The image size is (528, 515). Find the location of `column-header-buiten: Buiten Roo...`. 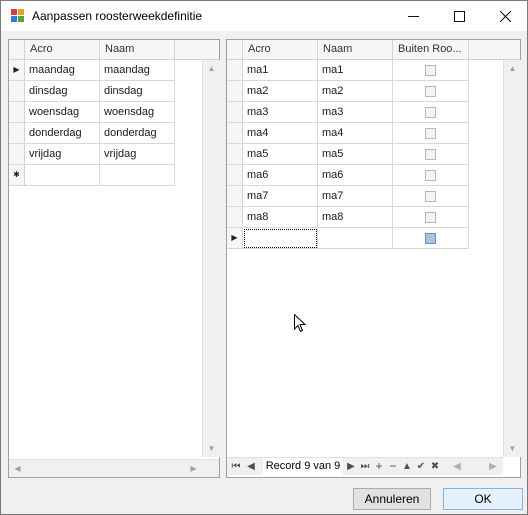

column-header-buiten: Buiten Roo... is located at coordinates (431, 49).